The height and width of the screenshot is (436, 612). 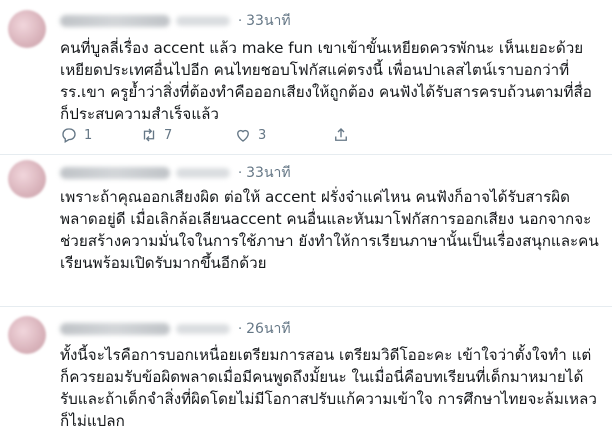 I want to click on retweet-count: 7, so click(x=168, y=135).